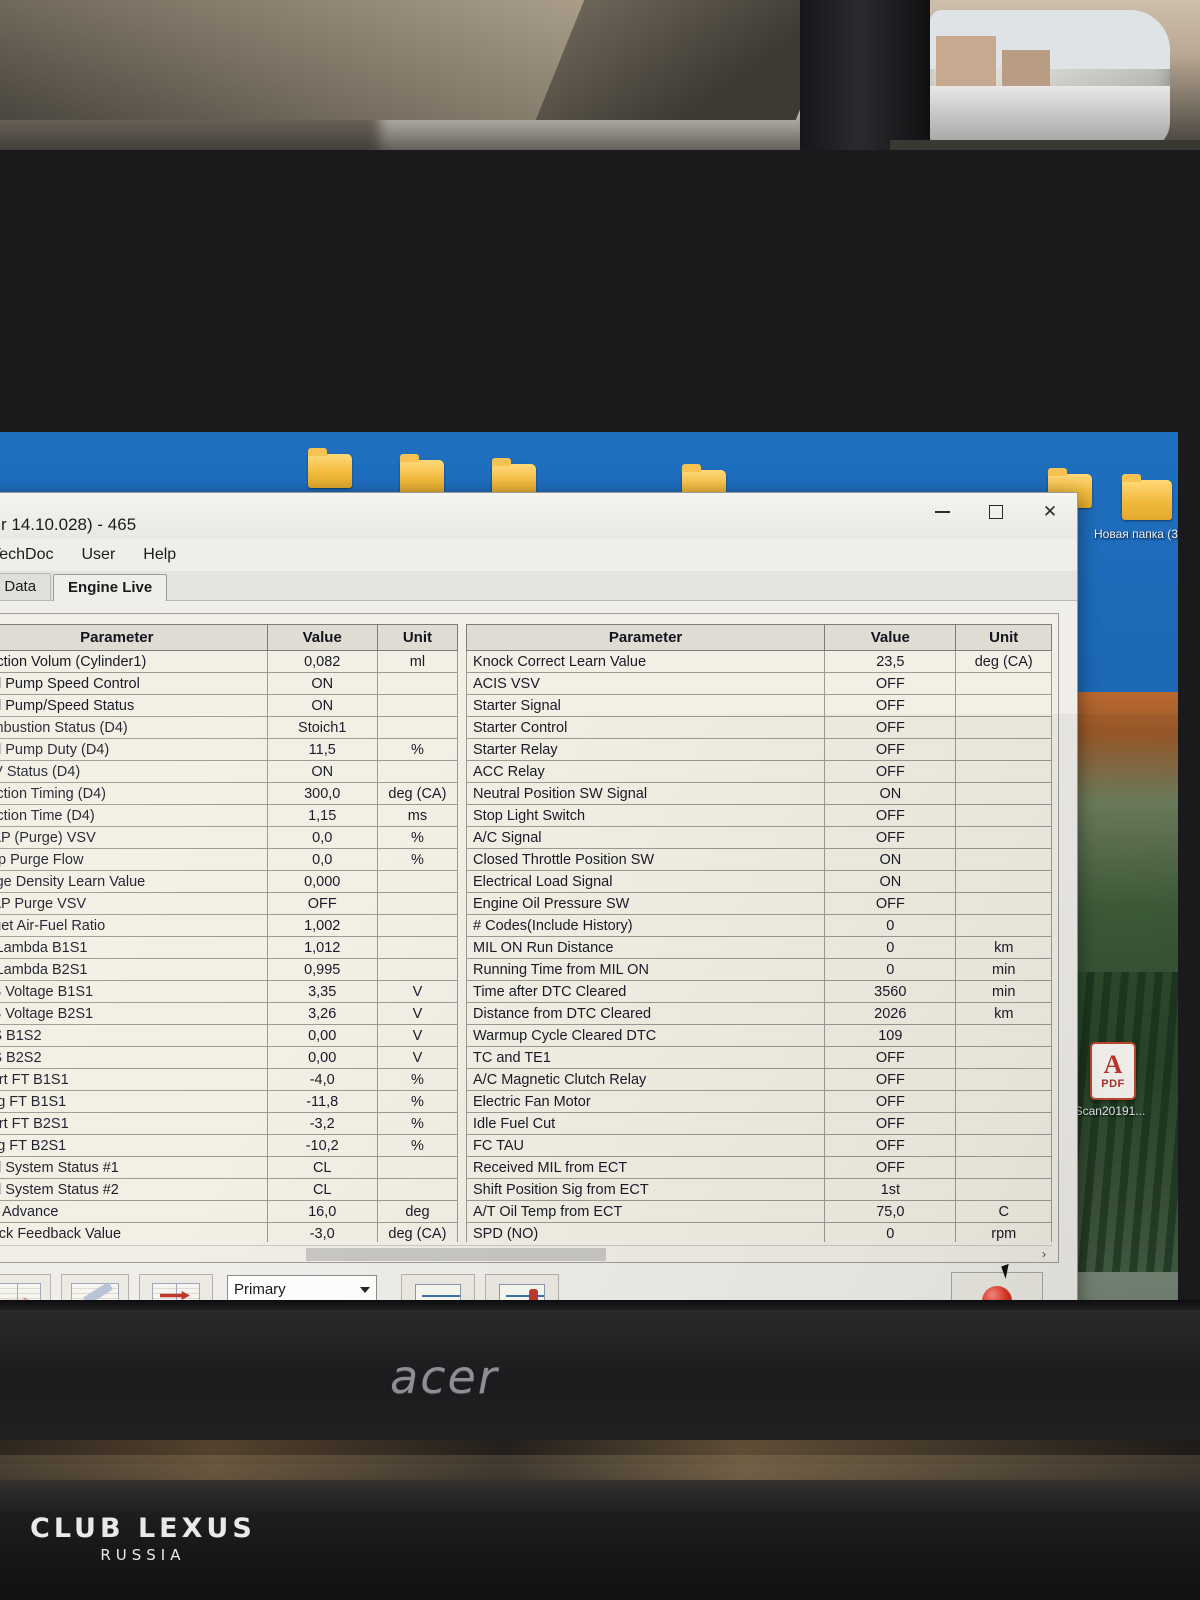 Image resolution: width=1200 pixels, height=1600 pixels. I want to click on table-row: Injection Timing (D4)300,0deg (CA), so click(229, 793).